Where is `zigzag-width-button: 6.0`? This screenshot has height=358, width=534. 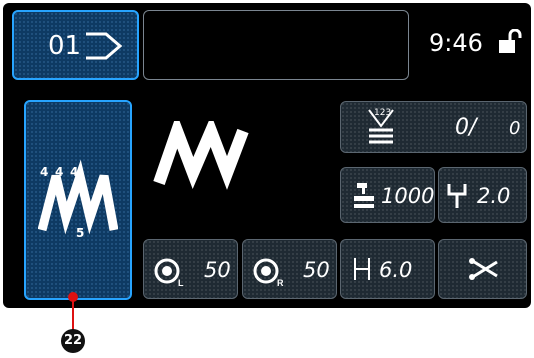 zigzag-width-button: 6.0 is located at coordinates (387, 269).